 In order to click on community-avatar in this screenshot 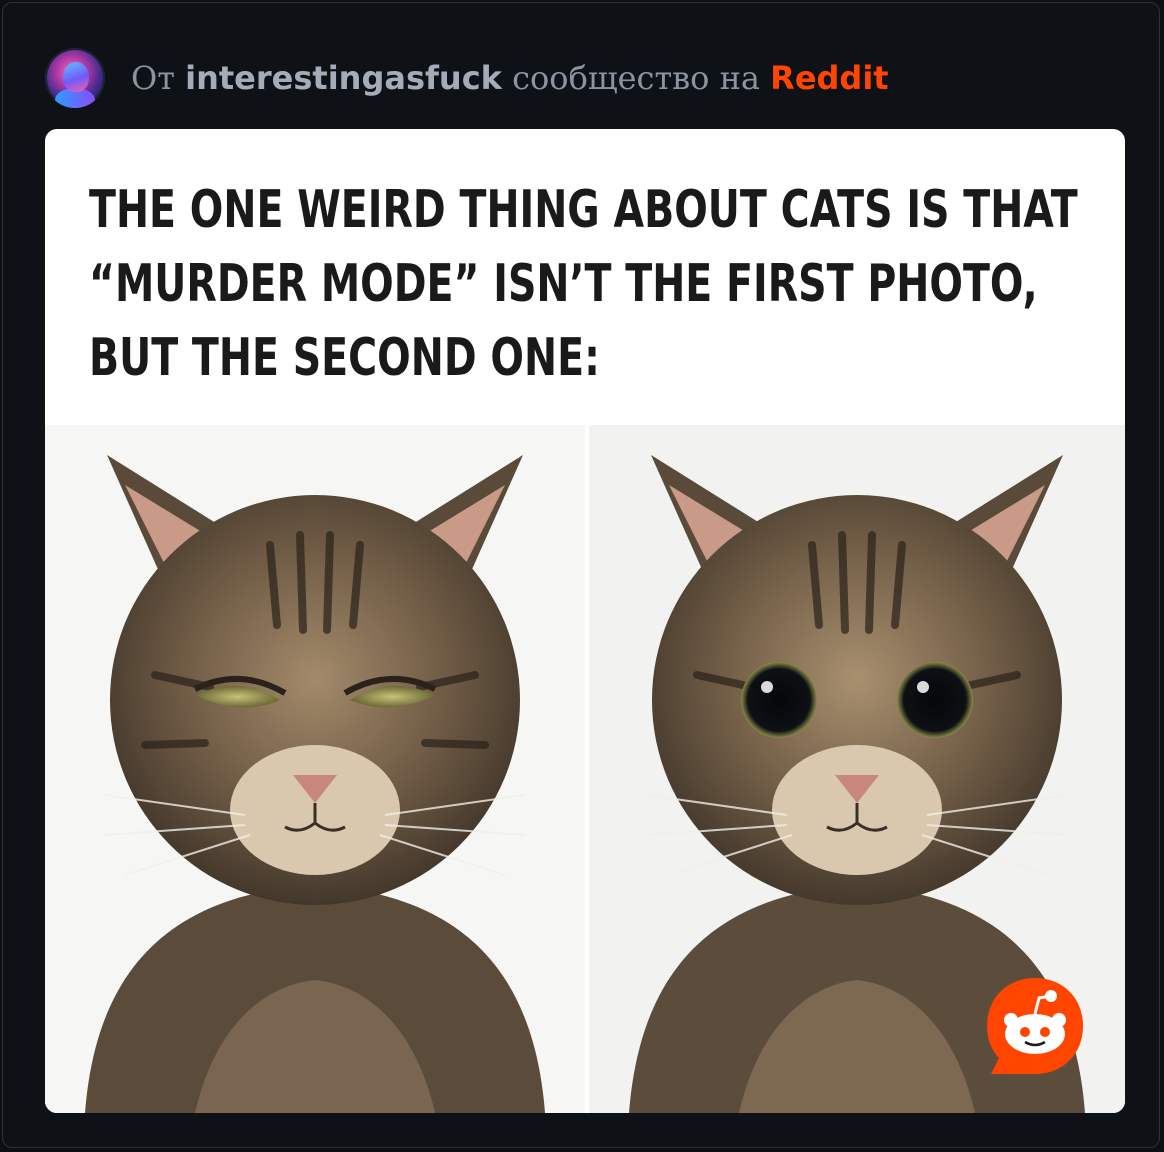, I will do `click(75, 78)`.